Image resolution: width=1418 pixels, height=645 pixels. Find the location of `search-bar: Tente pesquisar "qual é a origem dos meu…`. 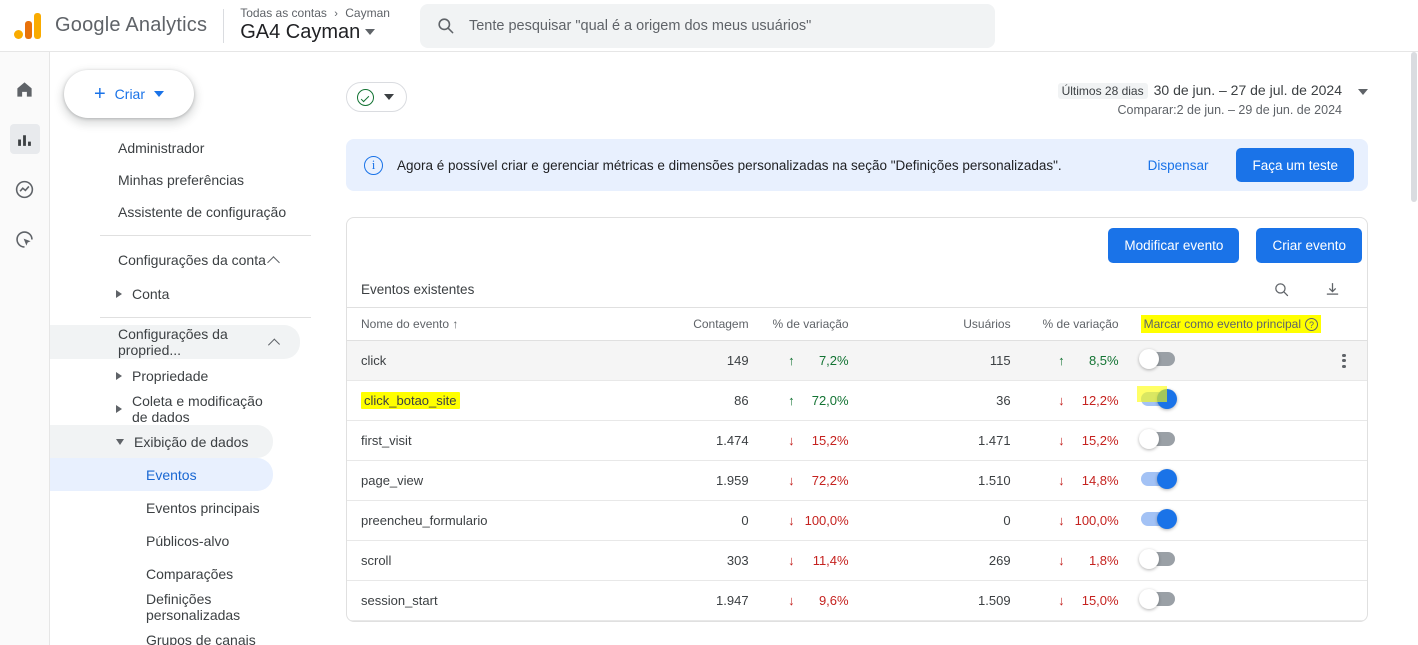

search-bar: Tente pesquisar "qual é a origem dos meu… is located at coordinates (707, 25).